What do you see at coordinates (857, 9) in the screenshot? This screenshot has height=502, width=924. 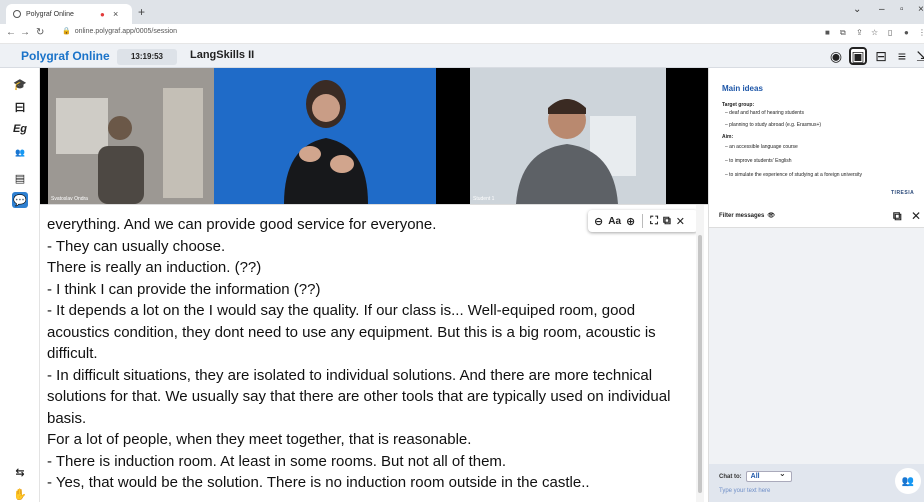 I see `tab-list-icon: ⌄` at bounding box center [857, 9].